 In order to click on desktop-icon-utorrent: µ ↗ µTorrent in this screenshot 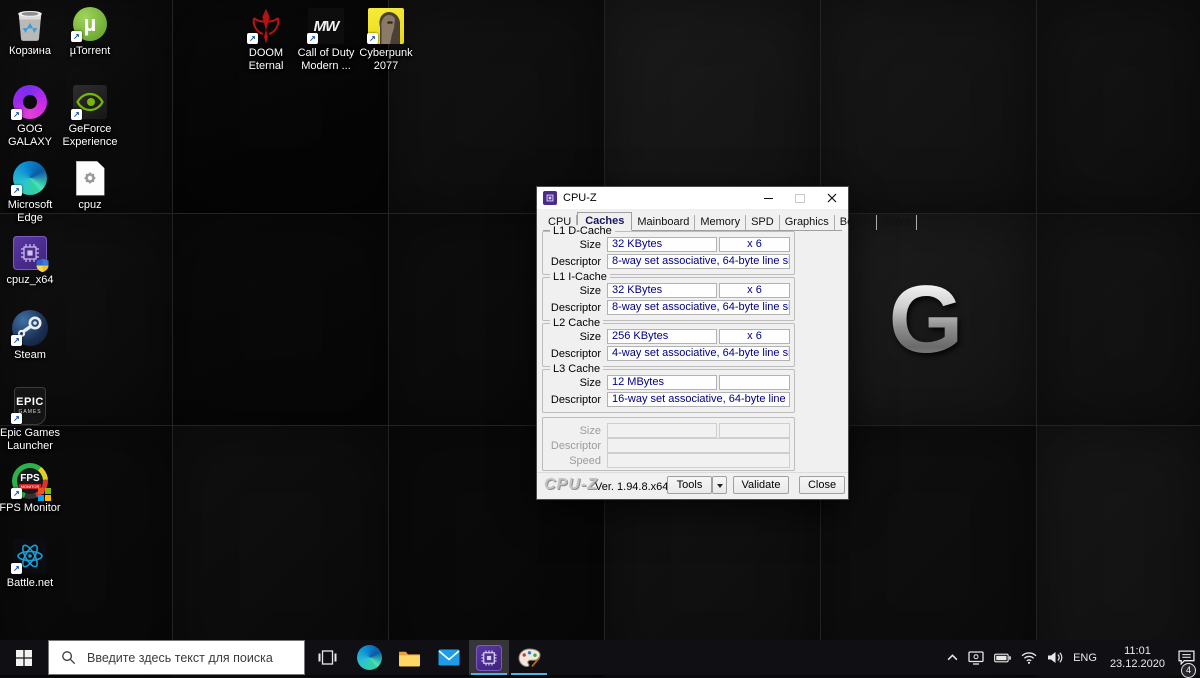, I will do `click(90, 31)`.